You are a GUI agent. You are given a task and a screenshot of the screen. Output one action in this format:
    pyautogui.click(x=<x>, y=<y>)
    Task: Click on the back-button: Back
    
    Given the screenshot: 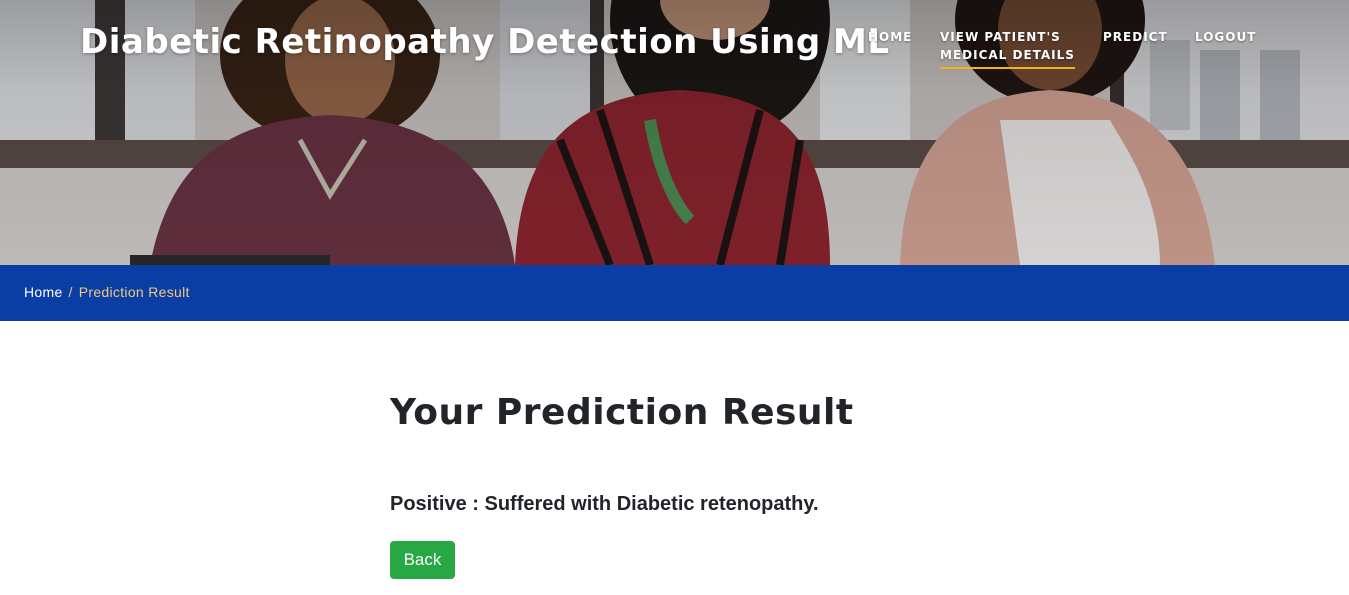 What is the action you would take?
    pyautogui.click(x=422, y=560)
    